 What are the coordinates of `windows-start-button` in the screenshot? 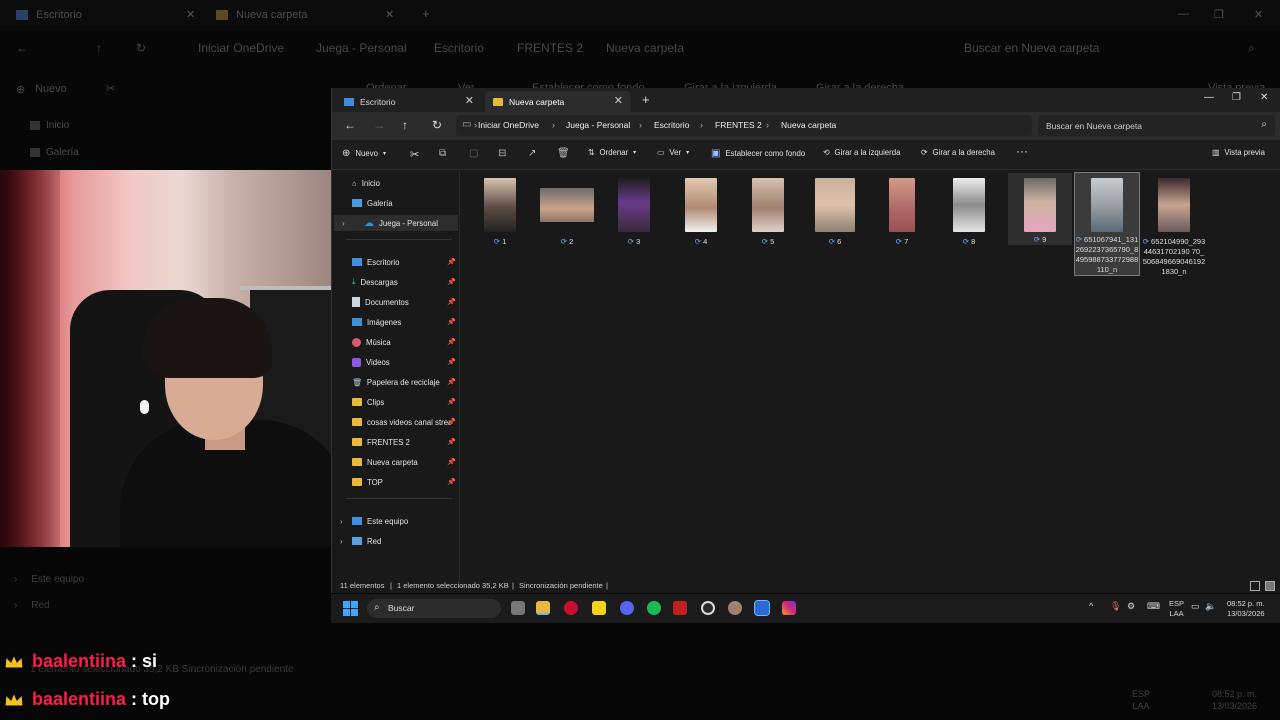 It's located at (350, 608).